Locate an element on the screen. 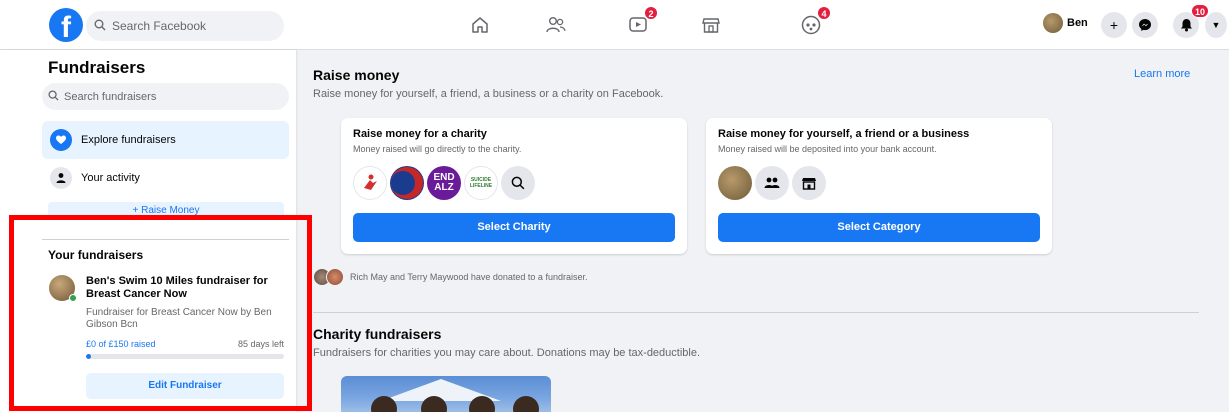 This screenshot has width=1229, height=412. friends-group-icon is located at coordinates (772, 183).